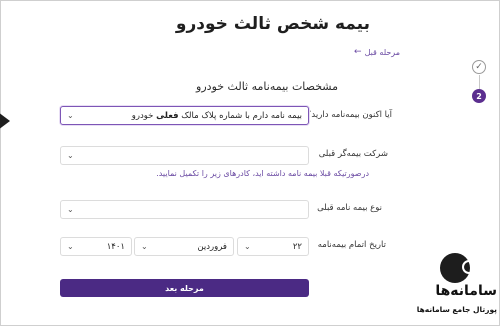 The width and height of the screenshot is (500, 326). What do you see at coordinates (115, 246) in the screenshot?
I see `expiry-year-value: ۱۴۰۱` at bounding box center [115, 246].